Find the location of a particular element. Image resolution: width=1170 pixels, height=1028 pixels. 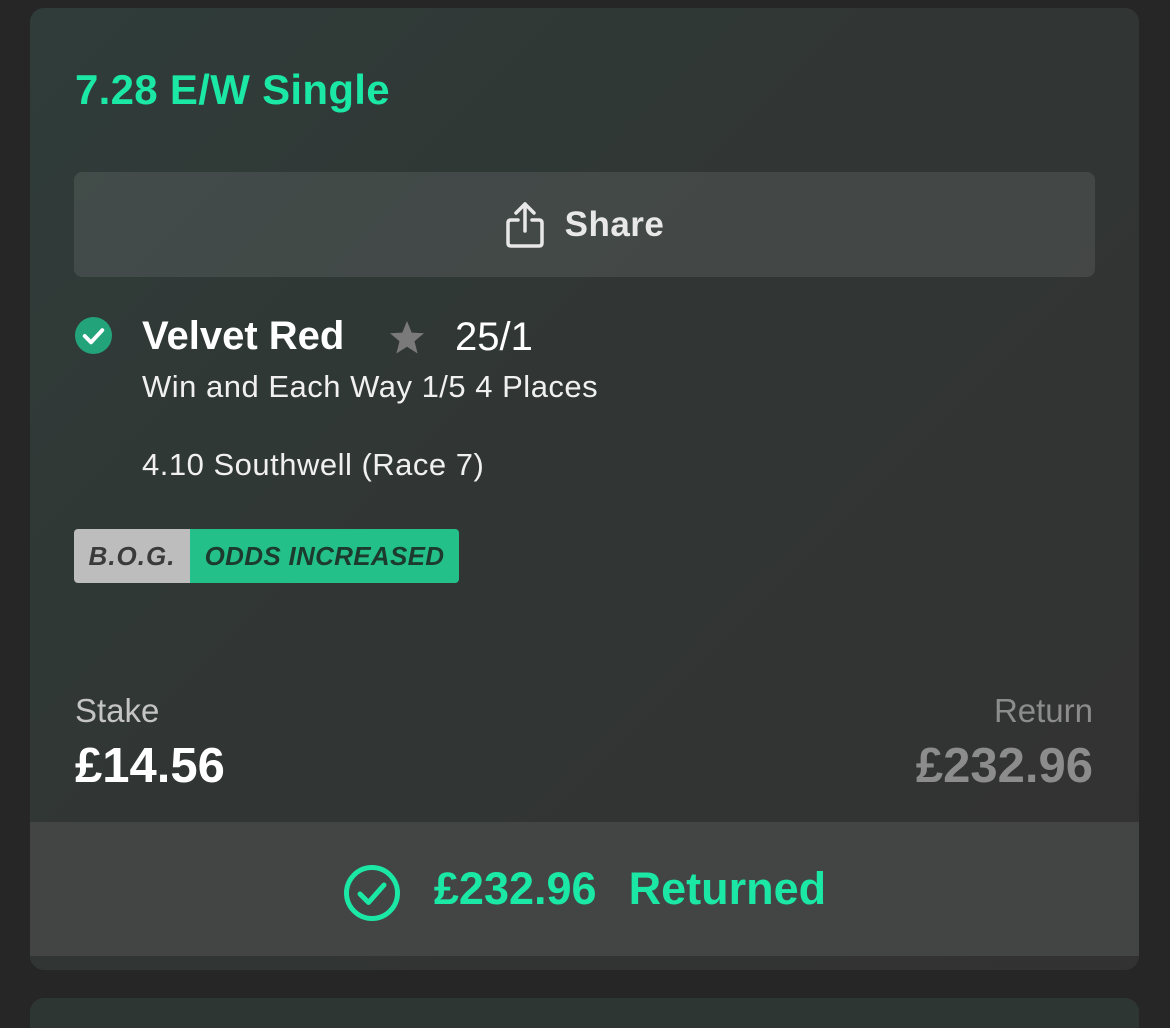

promo-badge: B.O.G. ODDS INCREASED is located at coordinates (266, 556).